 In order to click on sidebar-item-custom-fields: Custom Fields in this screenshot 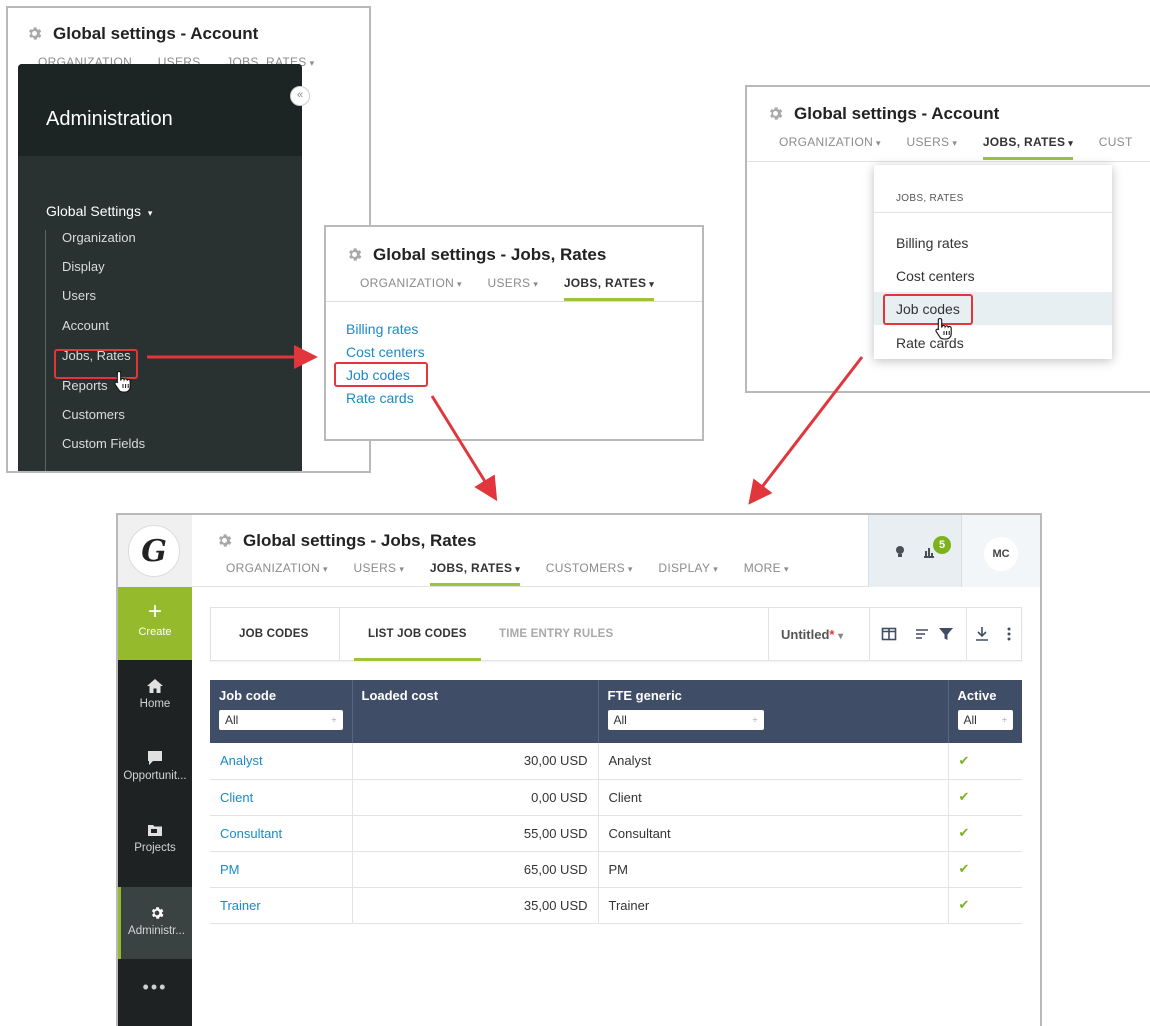, I will do `click(103, 443)`.